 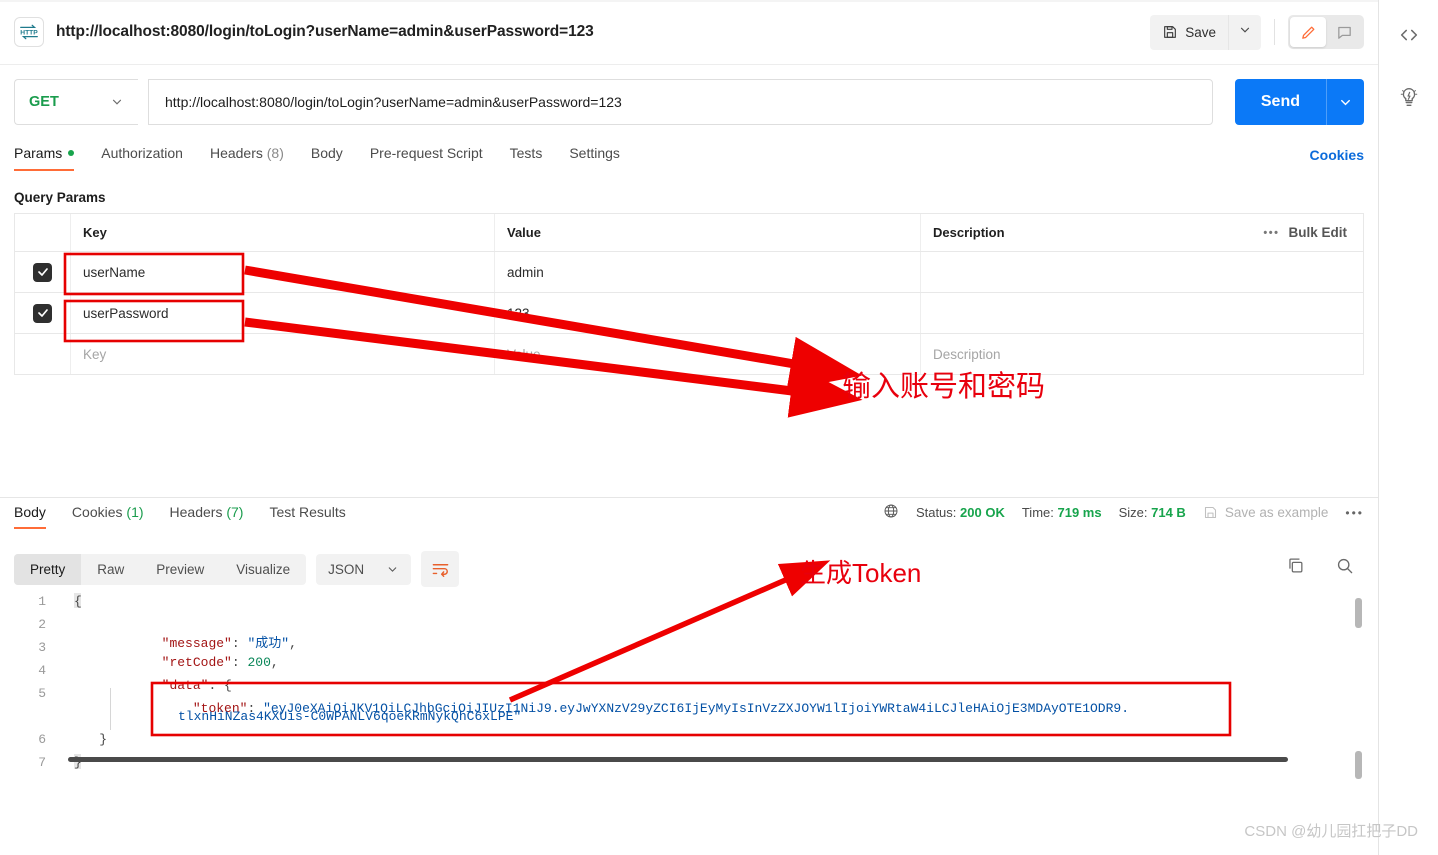 What do you see at coordinates (708, 272) in the screenshot?
I see `row-value-input: admin` at bounding box center [708, 272].